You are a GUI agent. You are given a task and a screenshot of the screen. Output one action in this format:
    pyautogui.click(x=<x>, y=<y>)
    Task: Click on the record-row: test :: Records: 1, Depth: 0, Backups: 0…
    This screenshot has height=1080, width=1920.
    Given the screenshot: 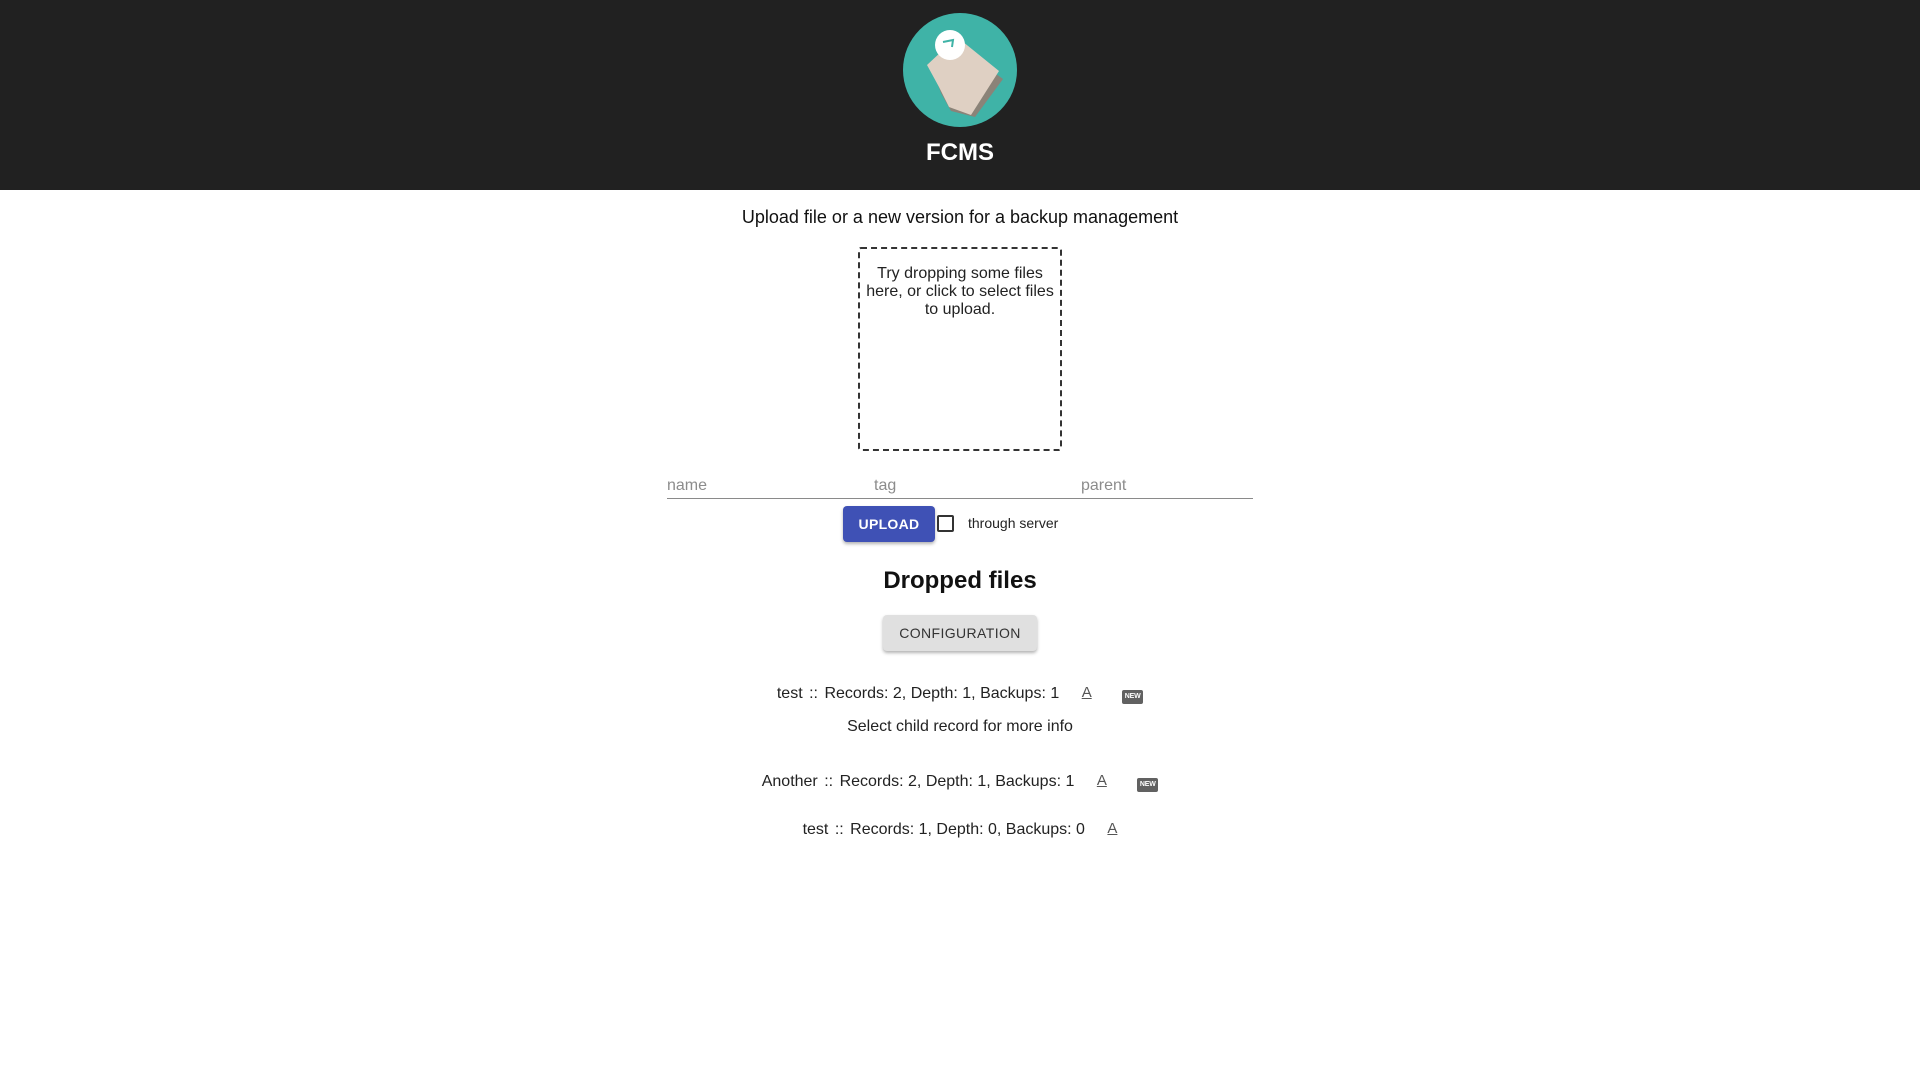 What is the action you would take?
    pyautogui.click(x=960, y=829)
    